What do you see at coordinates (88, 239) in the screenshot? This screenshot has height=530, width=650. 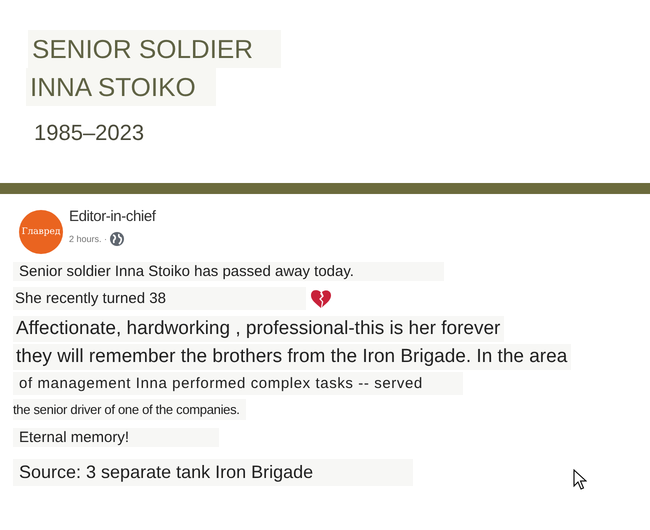 I see `post-time: 2 hours. ·` at bounding box center [88, 239].